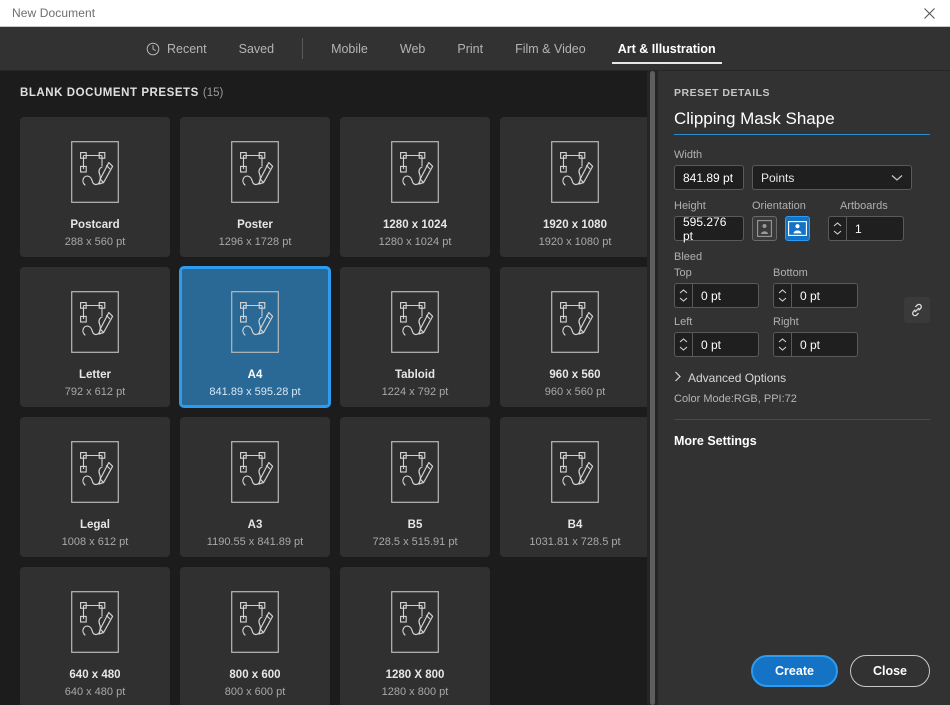  What do you see at coordinates (725, 295) in the screenshot?
I see `bleed-top-input: 0 pt` at bounding box center [725, 295].